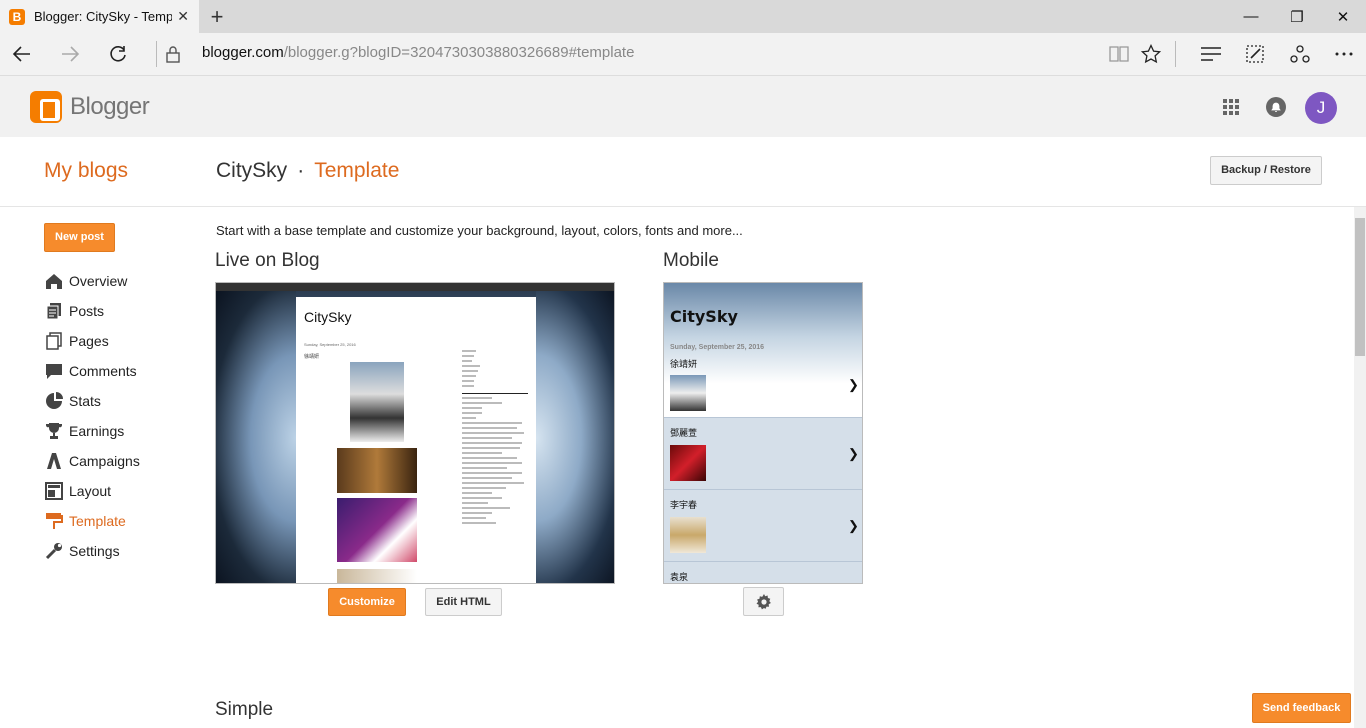 Image resolution: width=1366 pixels, height=728 pixels. Describe the element at coordinates (1301, 708) in the screenshot. I see `send-feedback-button: Send feedback` at that location.